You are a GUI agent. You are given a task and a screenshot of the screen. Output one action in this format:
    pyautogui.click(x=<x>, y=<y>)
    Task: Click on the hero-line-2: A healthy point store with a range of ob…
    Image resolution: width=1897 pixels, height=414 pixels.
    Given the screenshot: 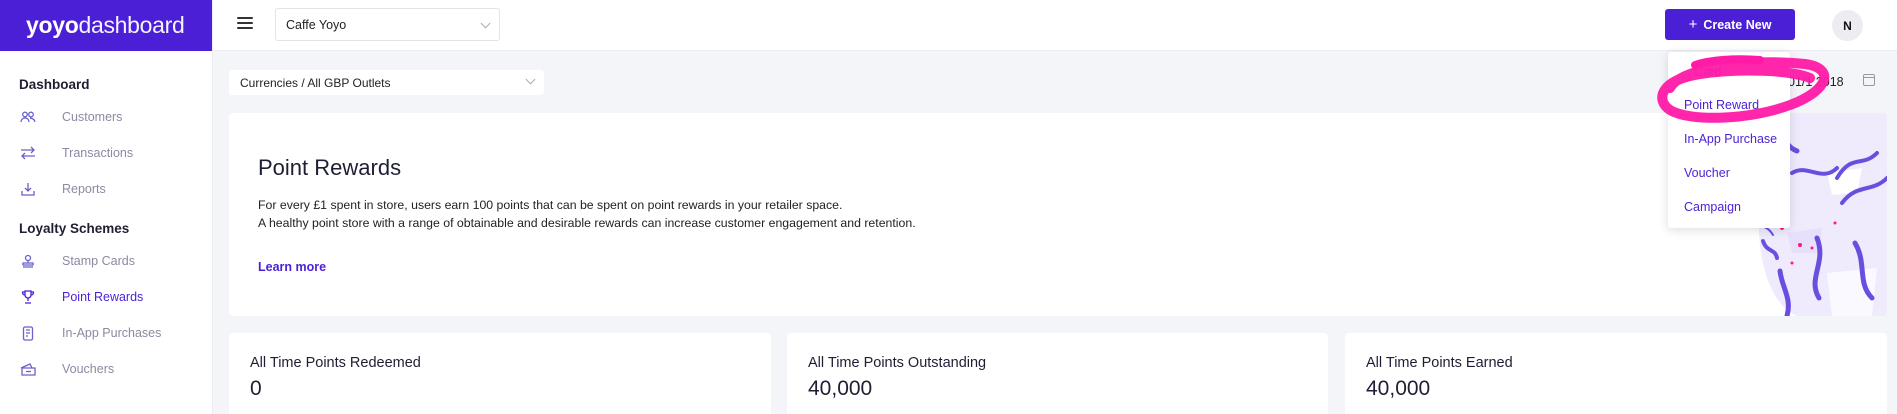 What is the action you would take?
    pyautogui.click(x=587, y=223)
    